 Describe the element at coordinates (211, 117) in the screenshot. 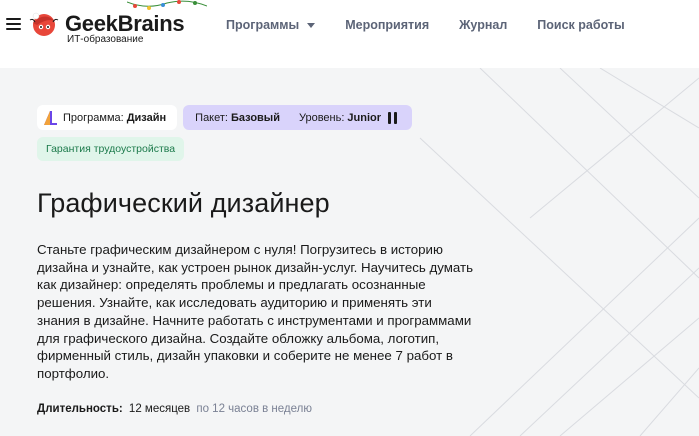

I see `package-label: Пакет:` at that location.